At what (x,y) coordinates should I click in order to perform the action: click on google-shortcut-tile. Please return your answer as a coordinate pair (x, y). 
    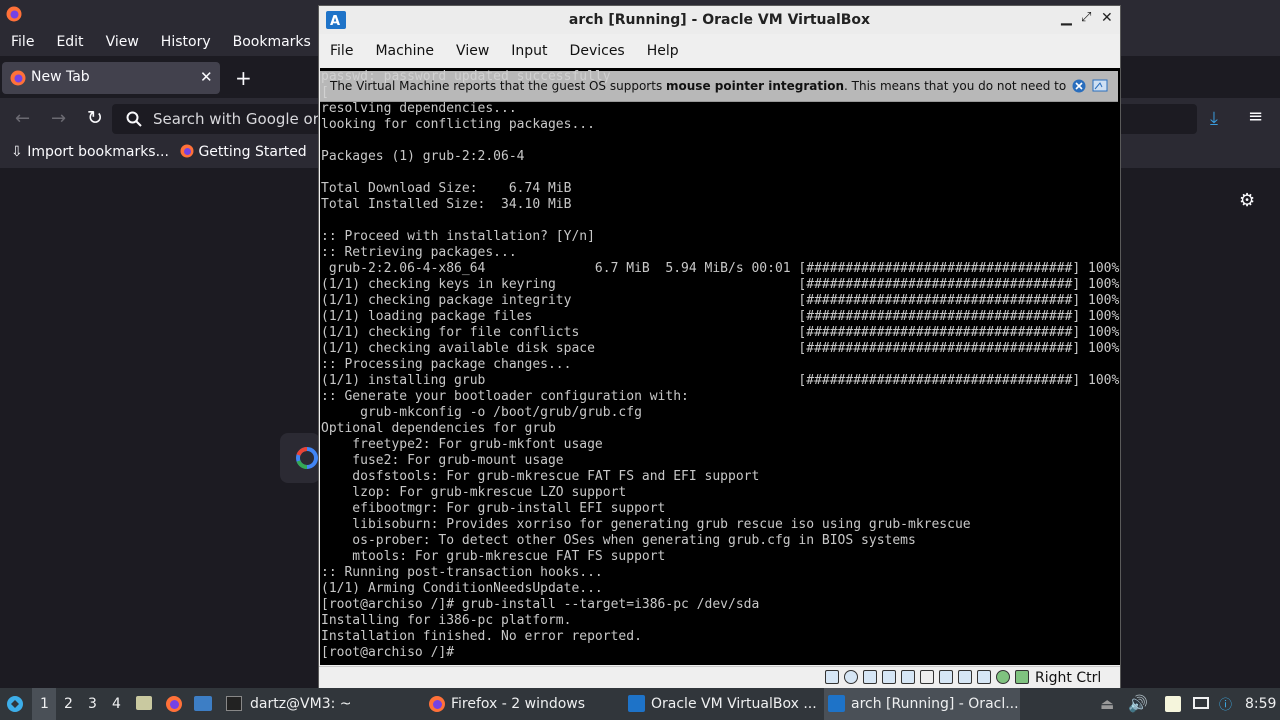
    Looking at the image, I should click on (300, 458).